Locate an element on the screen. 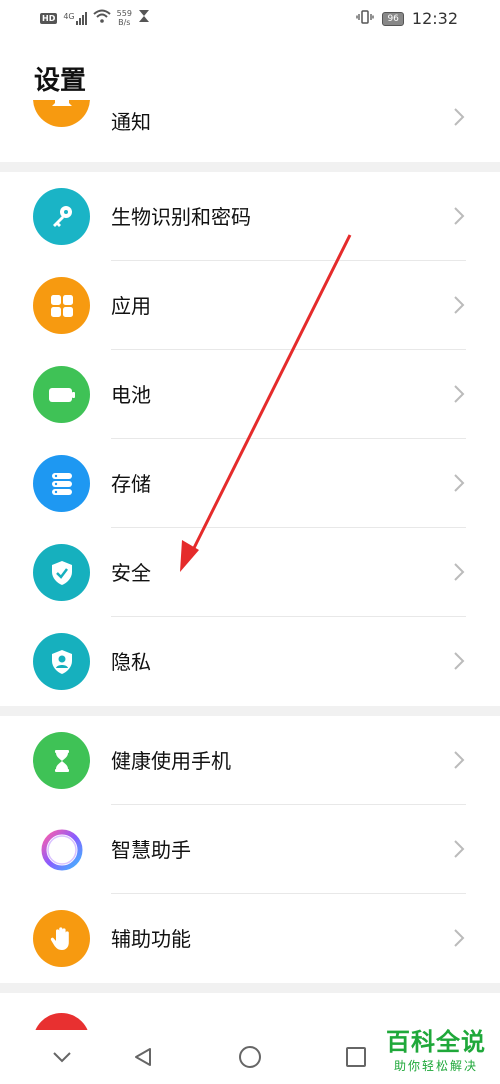  signal-icon: 4G is located at coordinates (75, 18).